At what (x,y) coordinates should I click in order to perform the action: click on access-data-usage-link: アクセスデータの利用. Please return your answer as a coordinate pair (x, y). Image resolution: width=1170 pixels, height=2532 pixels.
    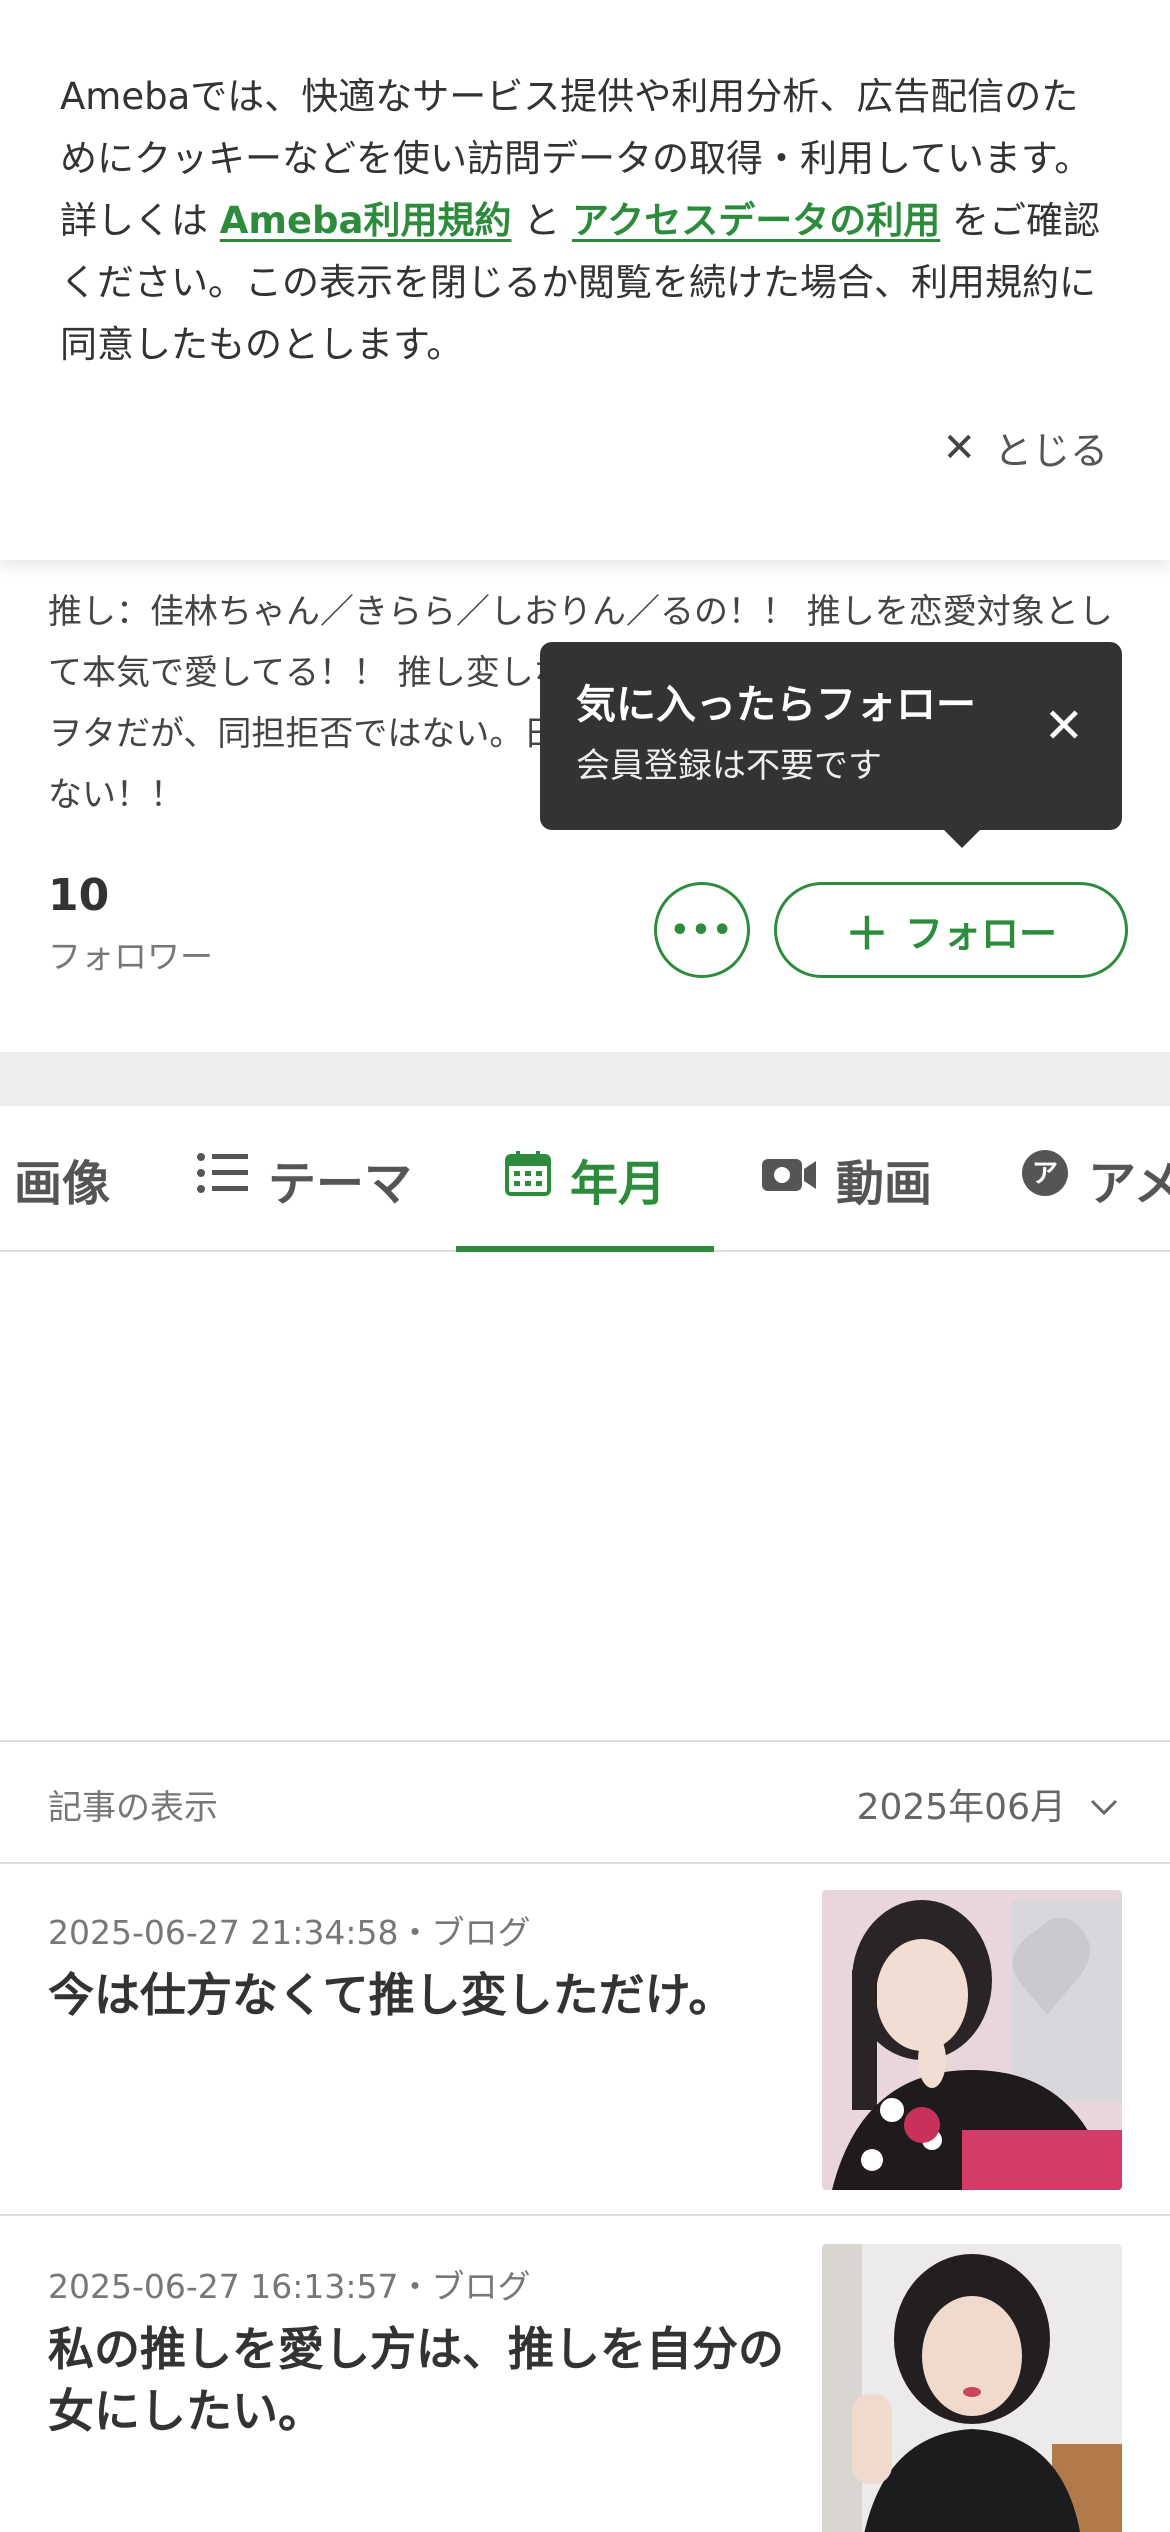
    Looking at the image, I should click on (756, 220).